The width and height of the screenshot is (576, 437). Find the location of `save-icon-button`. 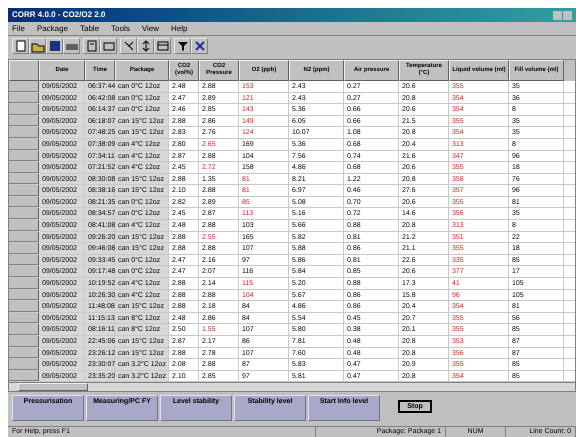

save-icon-button is located at coordinates (54, 46).